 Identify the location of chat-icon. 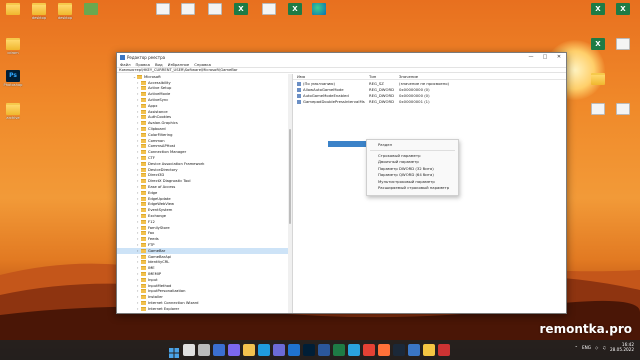
(234, 350).